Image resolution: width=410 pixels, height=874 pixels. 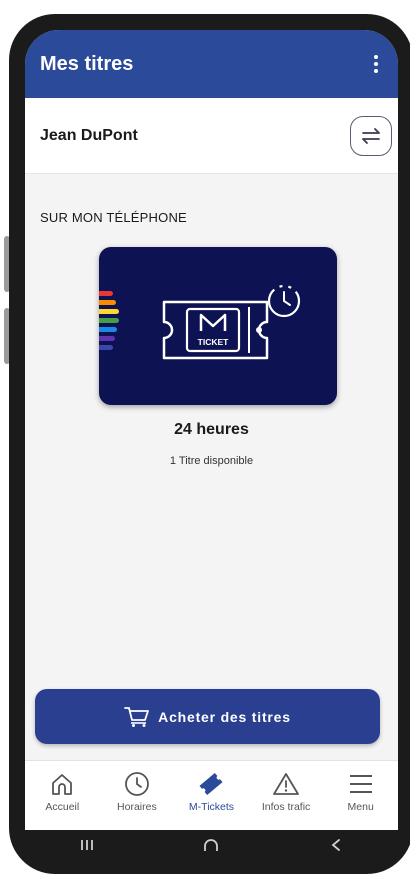 What do you see at coordinates (87, 63) in the screenshot?
I see `page-title: Mes titres` at bounding box center [87, 63].